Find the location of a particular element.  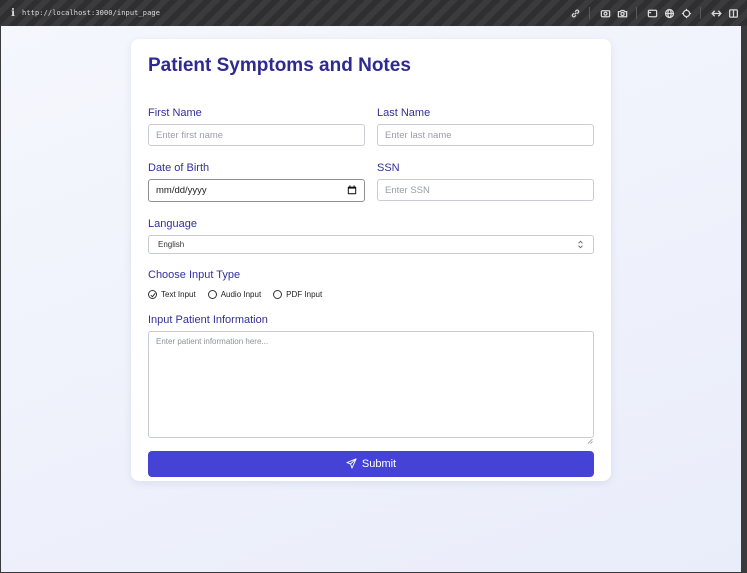

language-select: English is located at coordinates (371, 244).